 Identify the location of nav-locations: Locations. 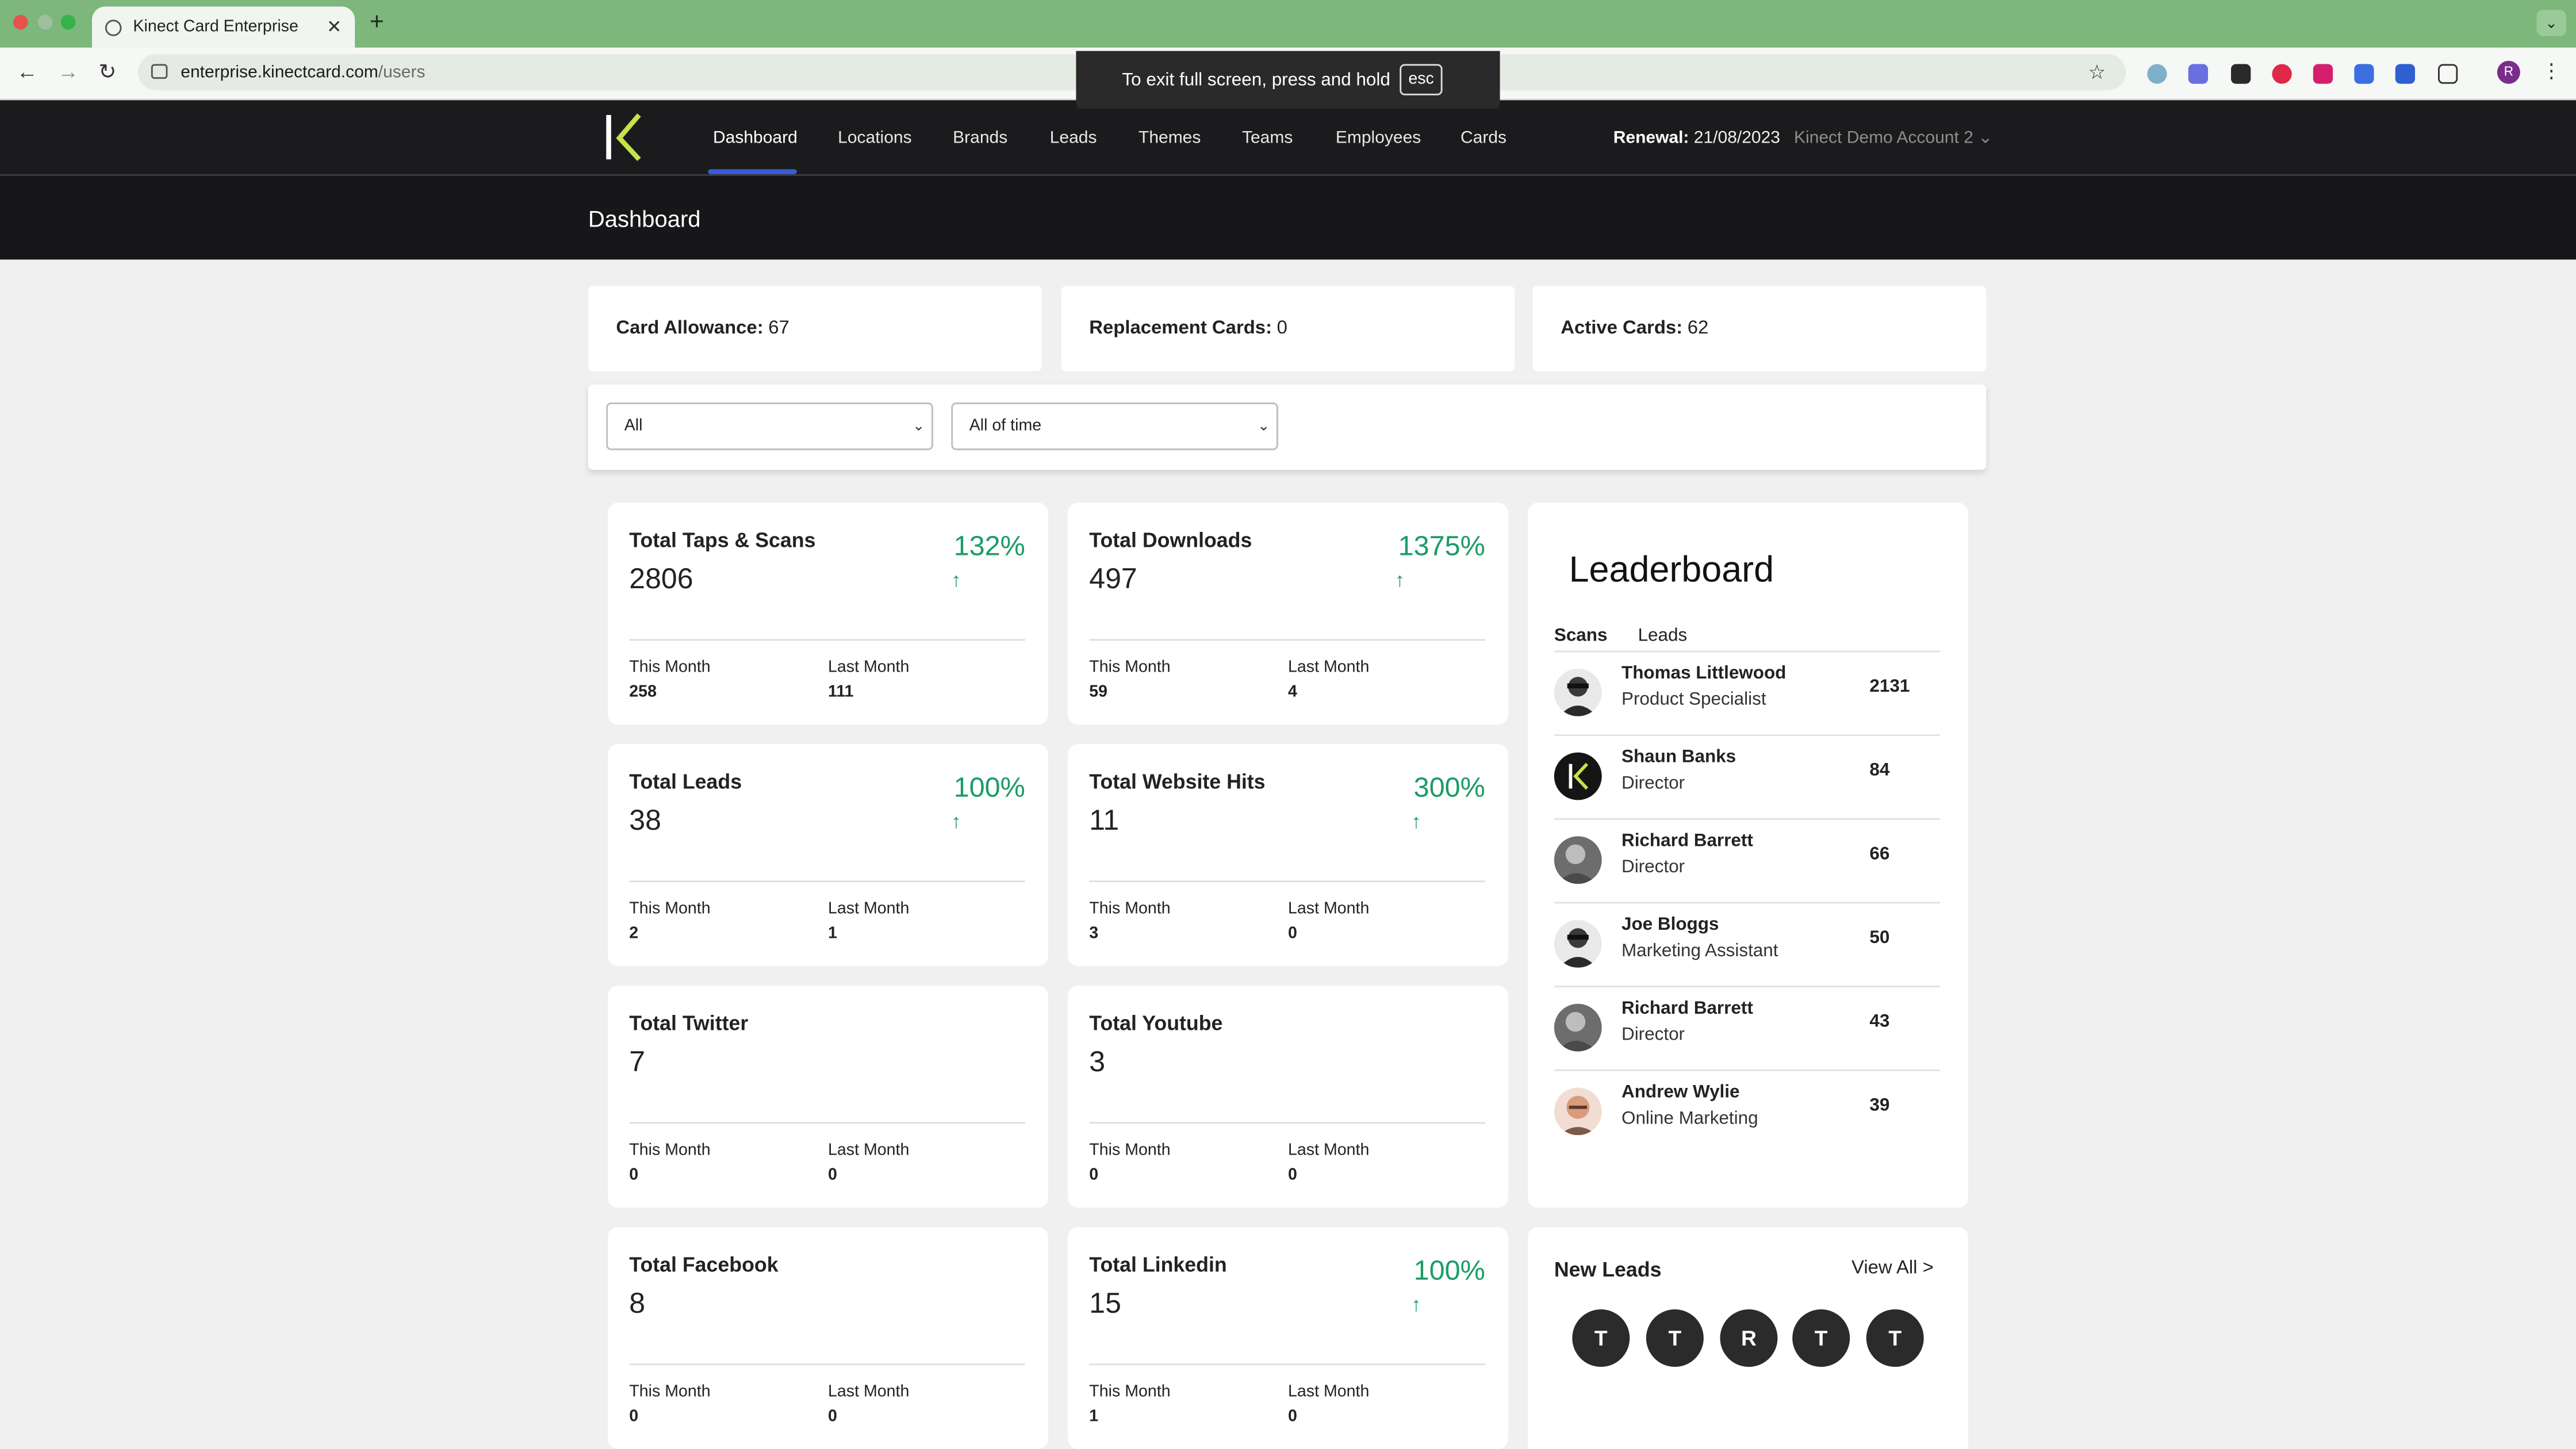
(874, 138).